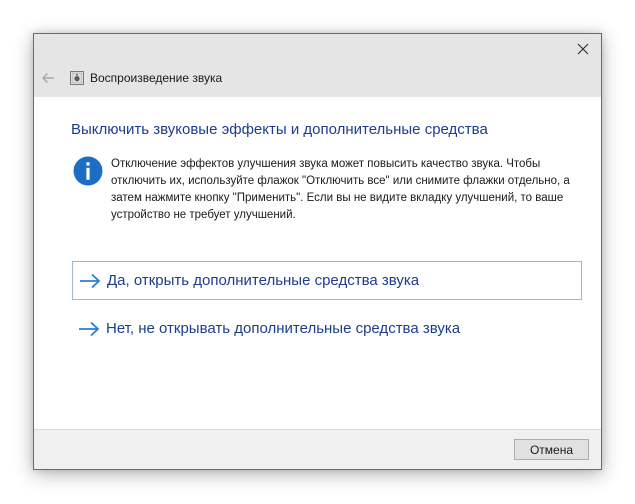 This screenshot has height=504, width=635. What do you see at coordinates (156, 78) in the screenshot?
I see `window-title: Воспроизведение звука` at bounding box center [156, 78].